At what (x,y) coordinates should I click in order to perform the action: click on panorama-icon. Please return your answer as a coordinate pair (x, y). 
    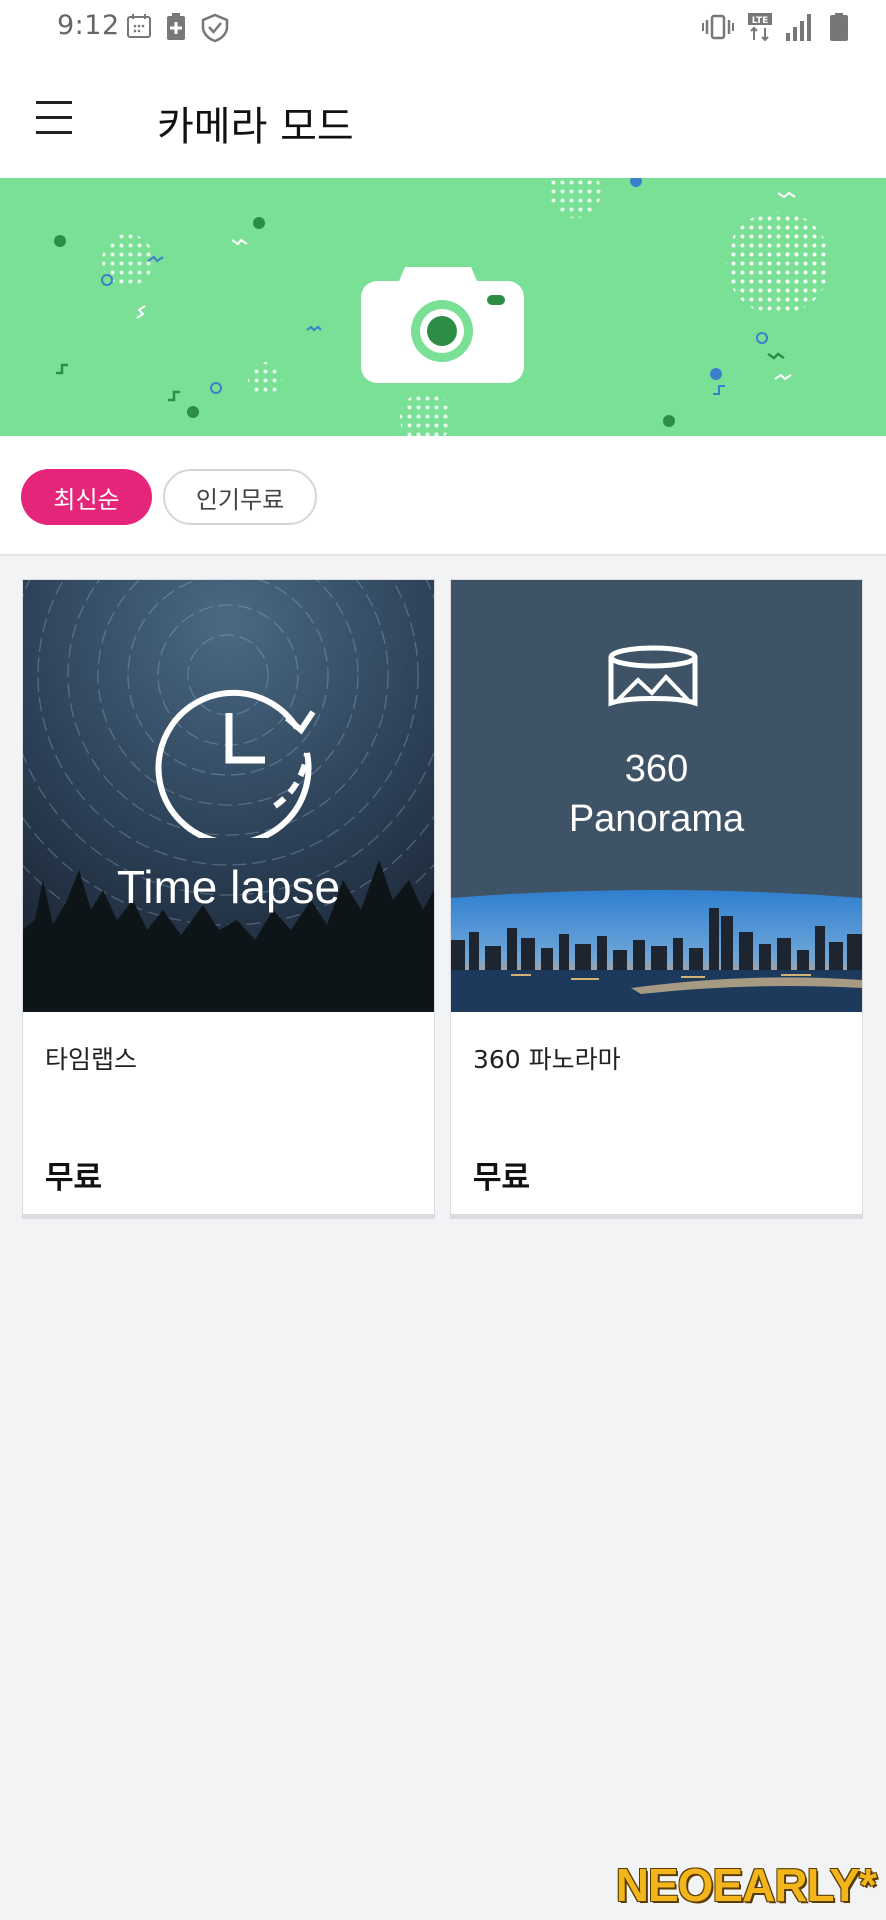
    Looking at the image, I should click on (653, 676).